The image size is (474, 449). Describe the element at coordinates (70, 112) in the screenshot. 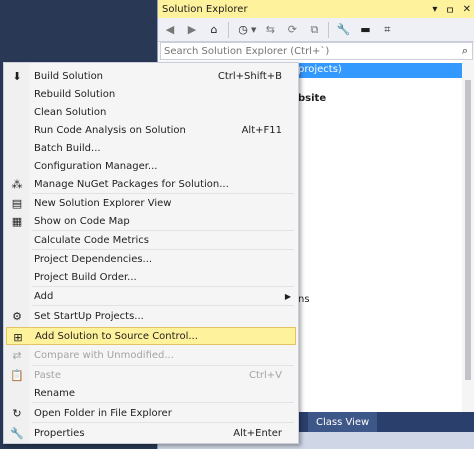

I see `menu-item-label: Clean Solution` at that location.